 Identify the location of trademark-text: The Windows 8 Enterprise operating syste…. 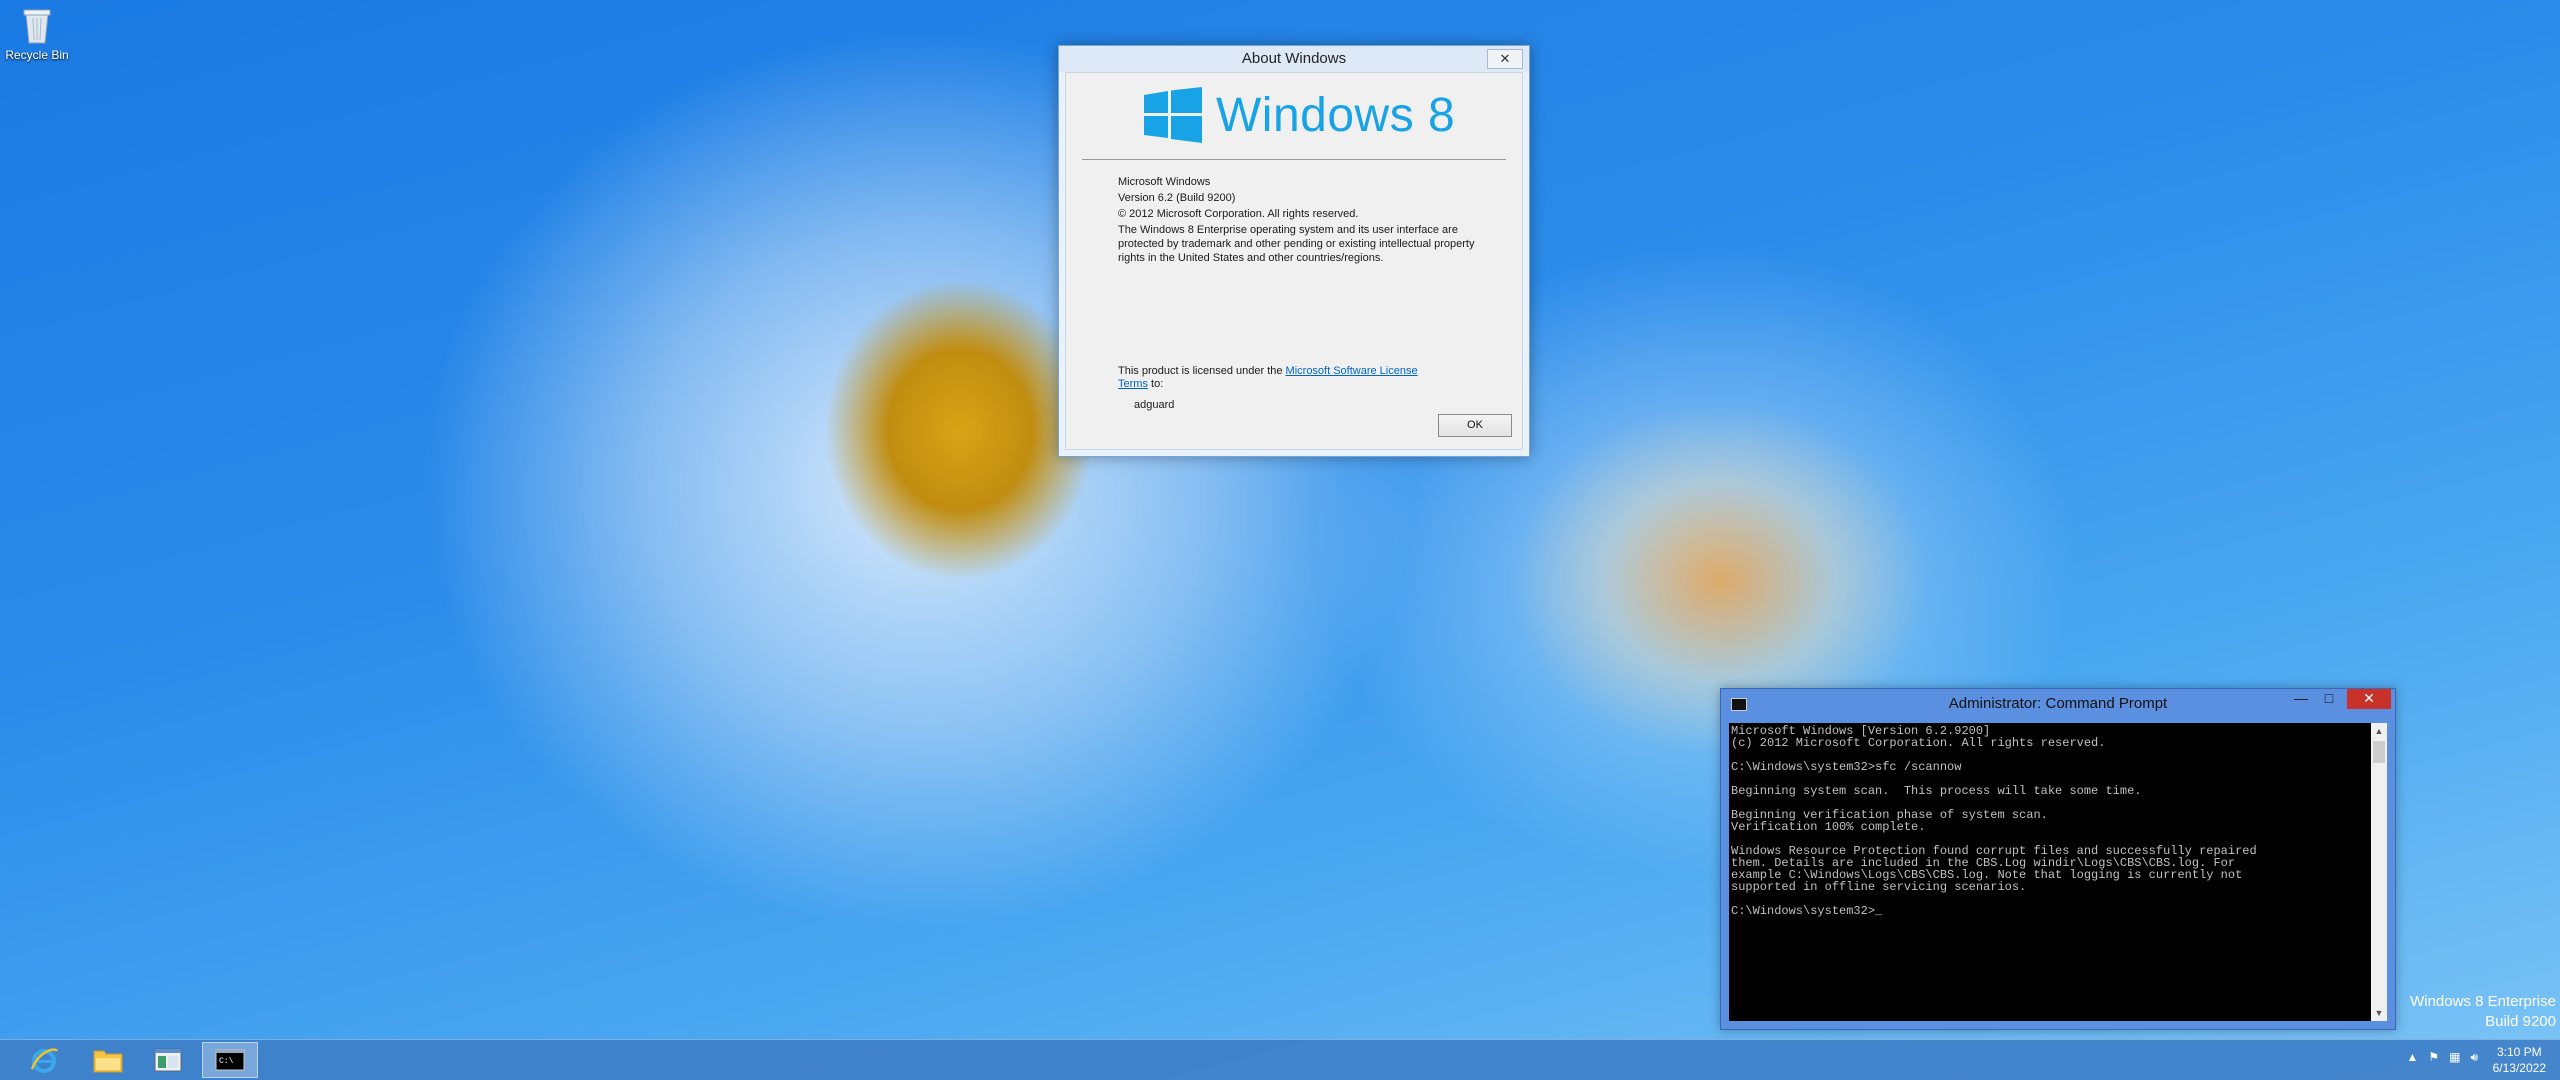
(1296, 244).